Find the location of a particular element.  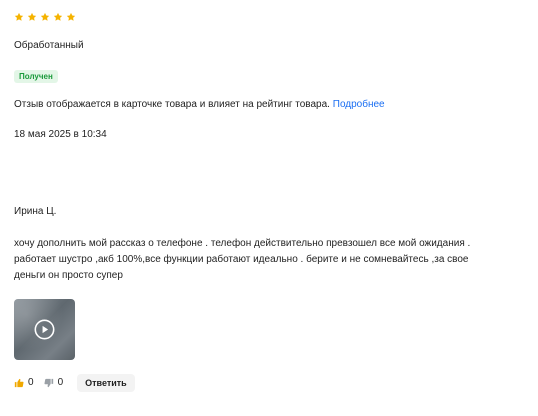

play-icon is located at coordinates (44, 329).